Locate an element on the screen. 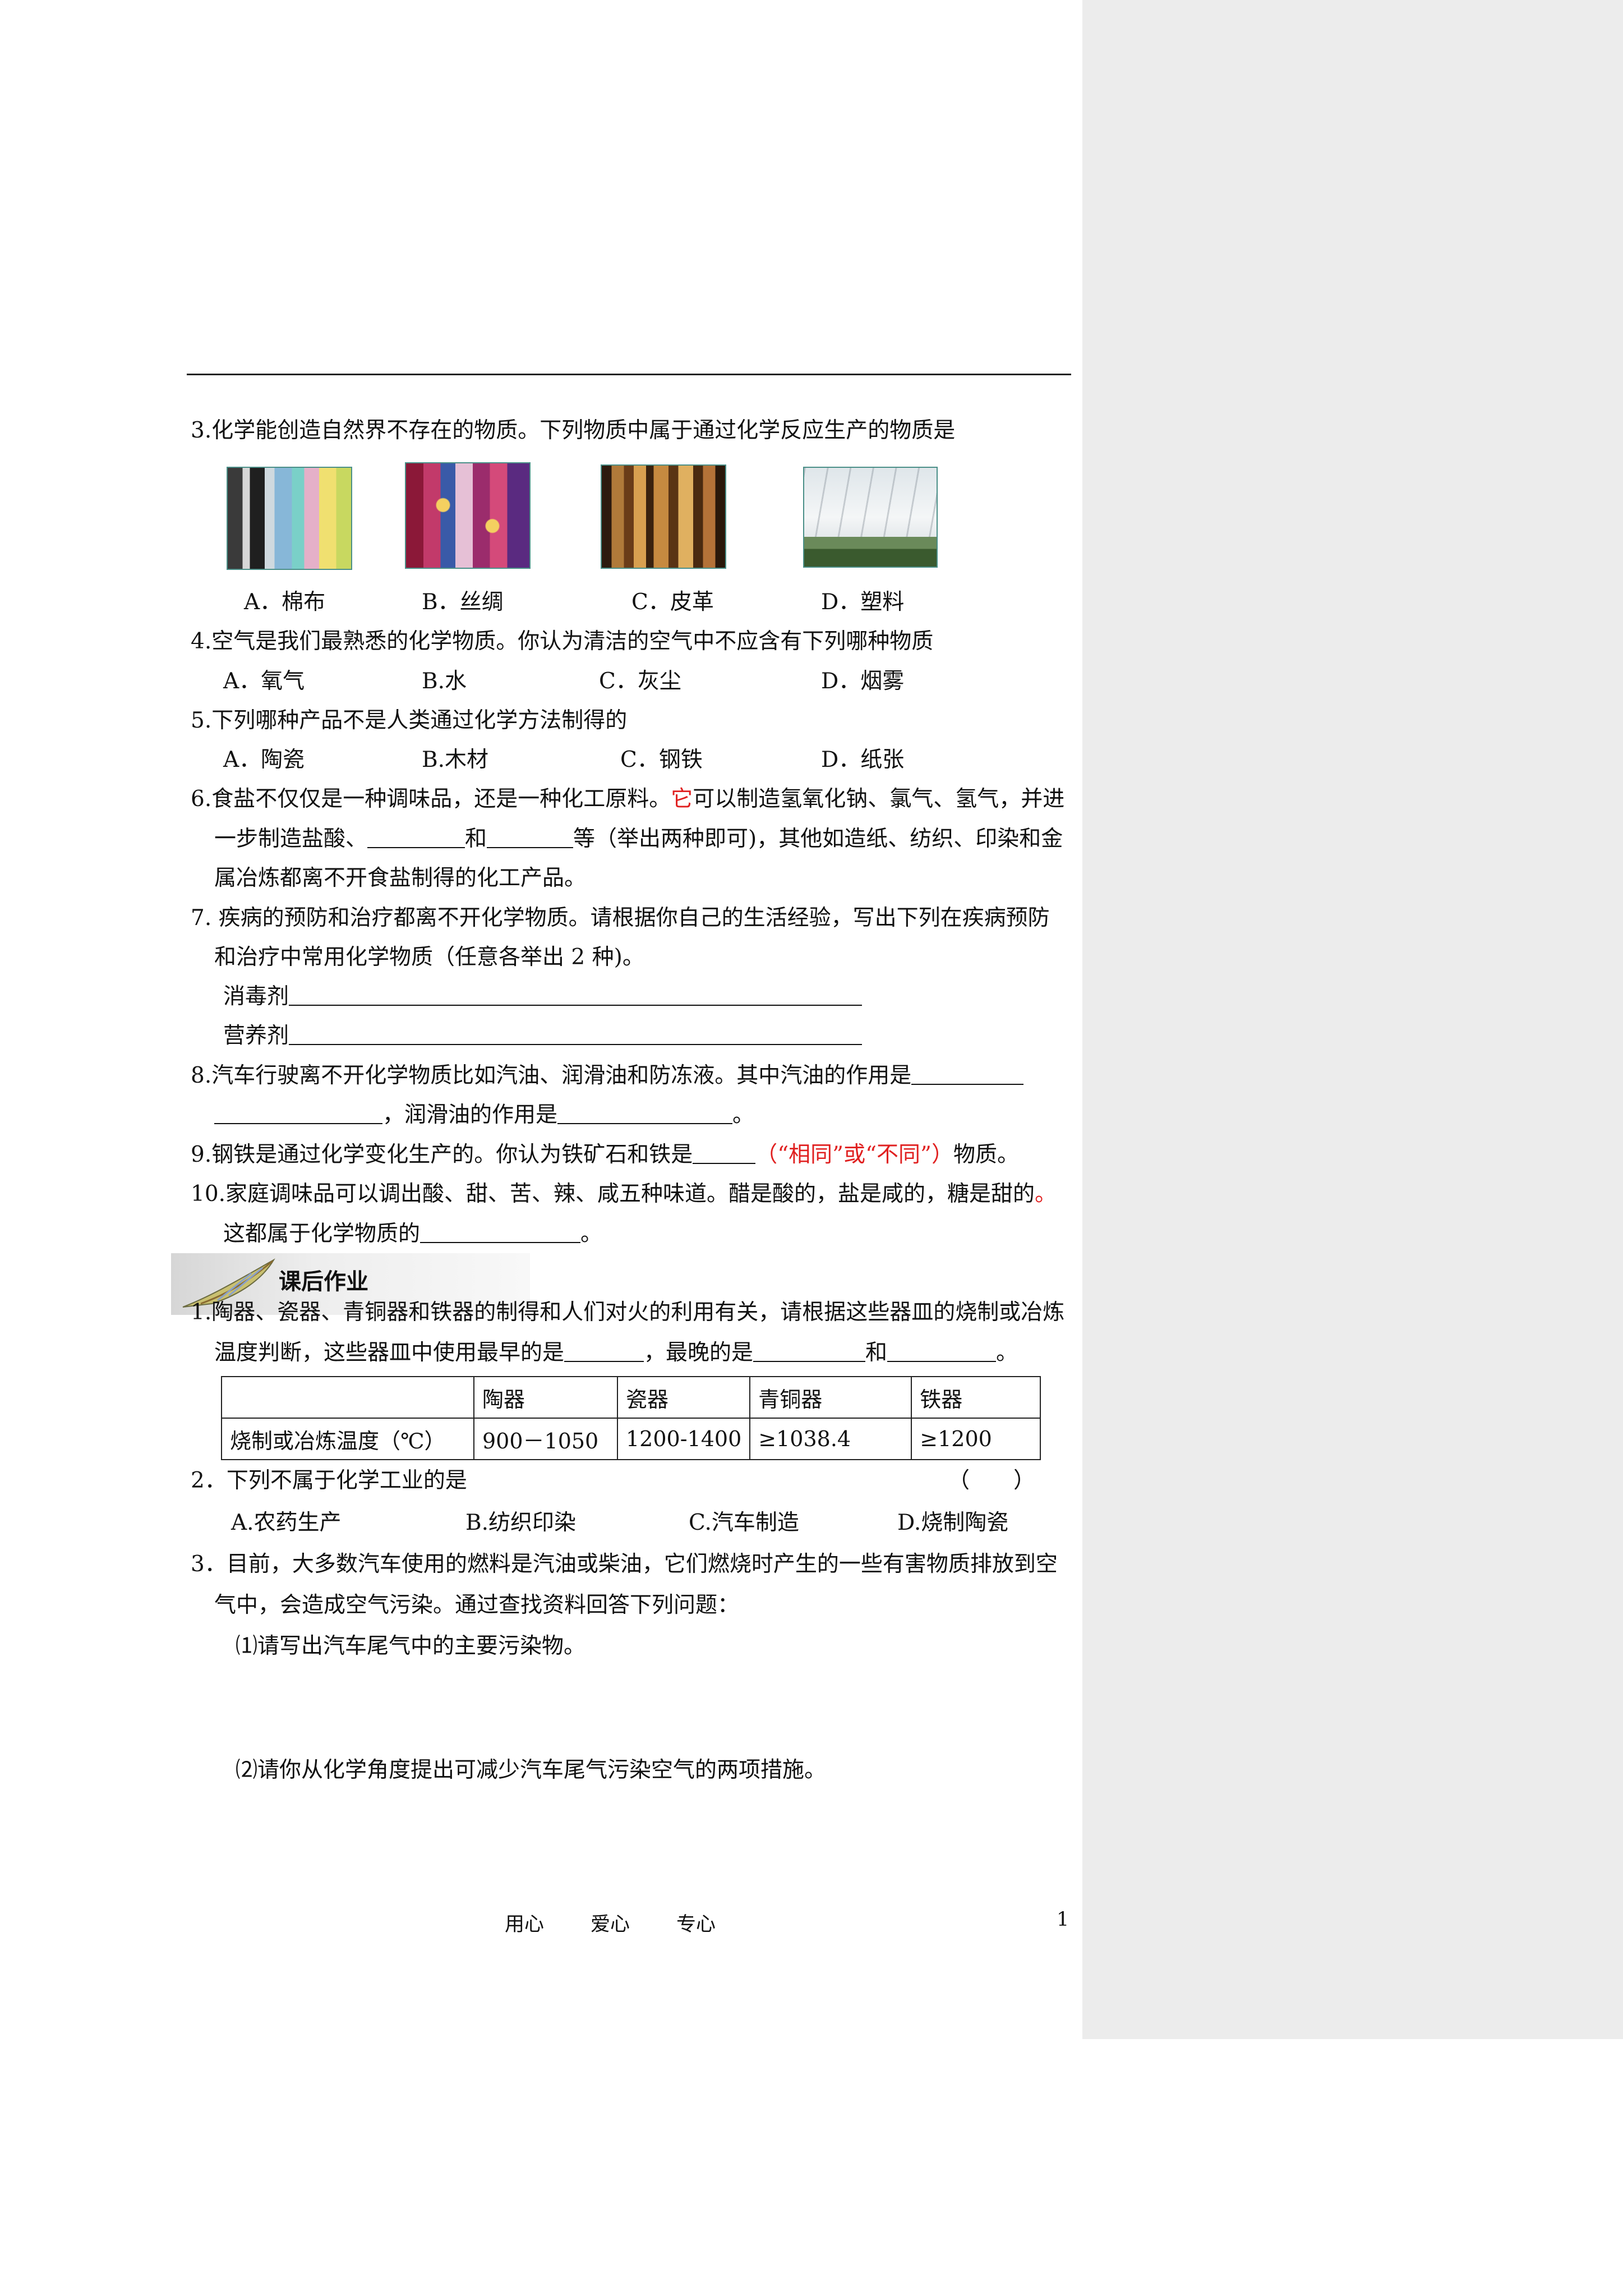 This screenshot has width=1623, height=2296. hw2-option-c: C.汽车制造 is located at coordinates (744, 1522).